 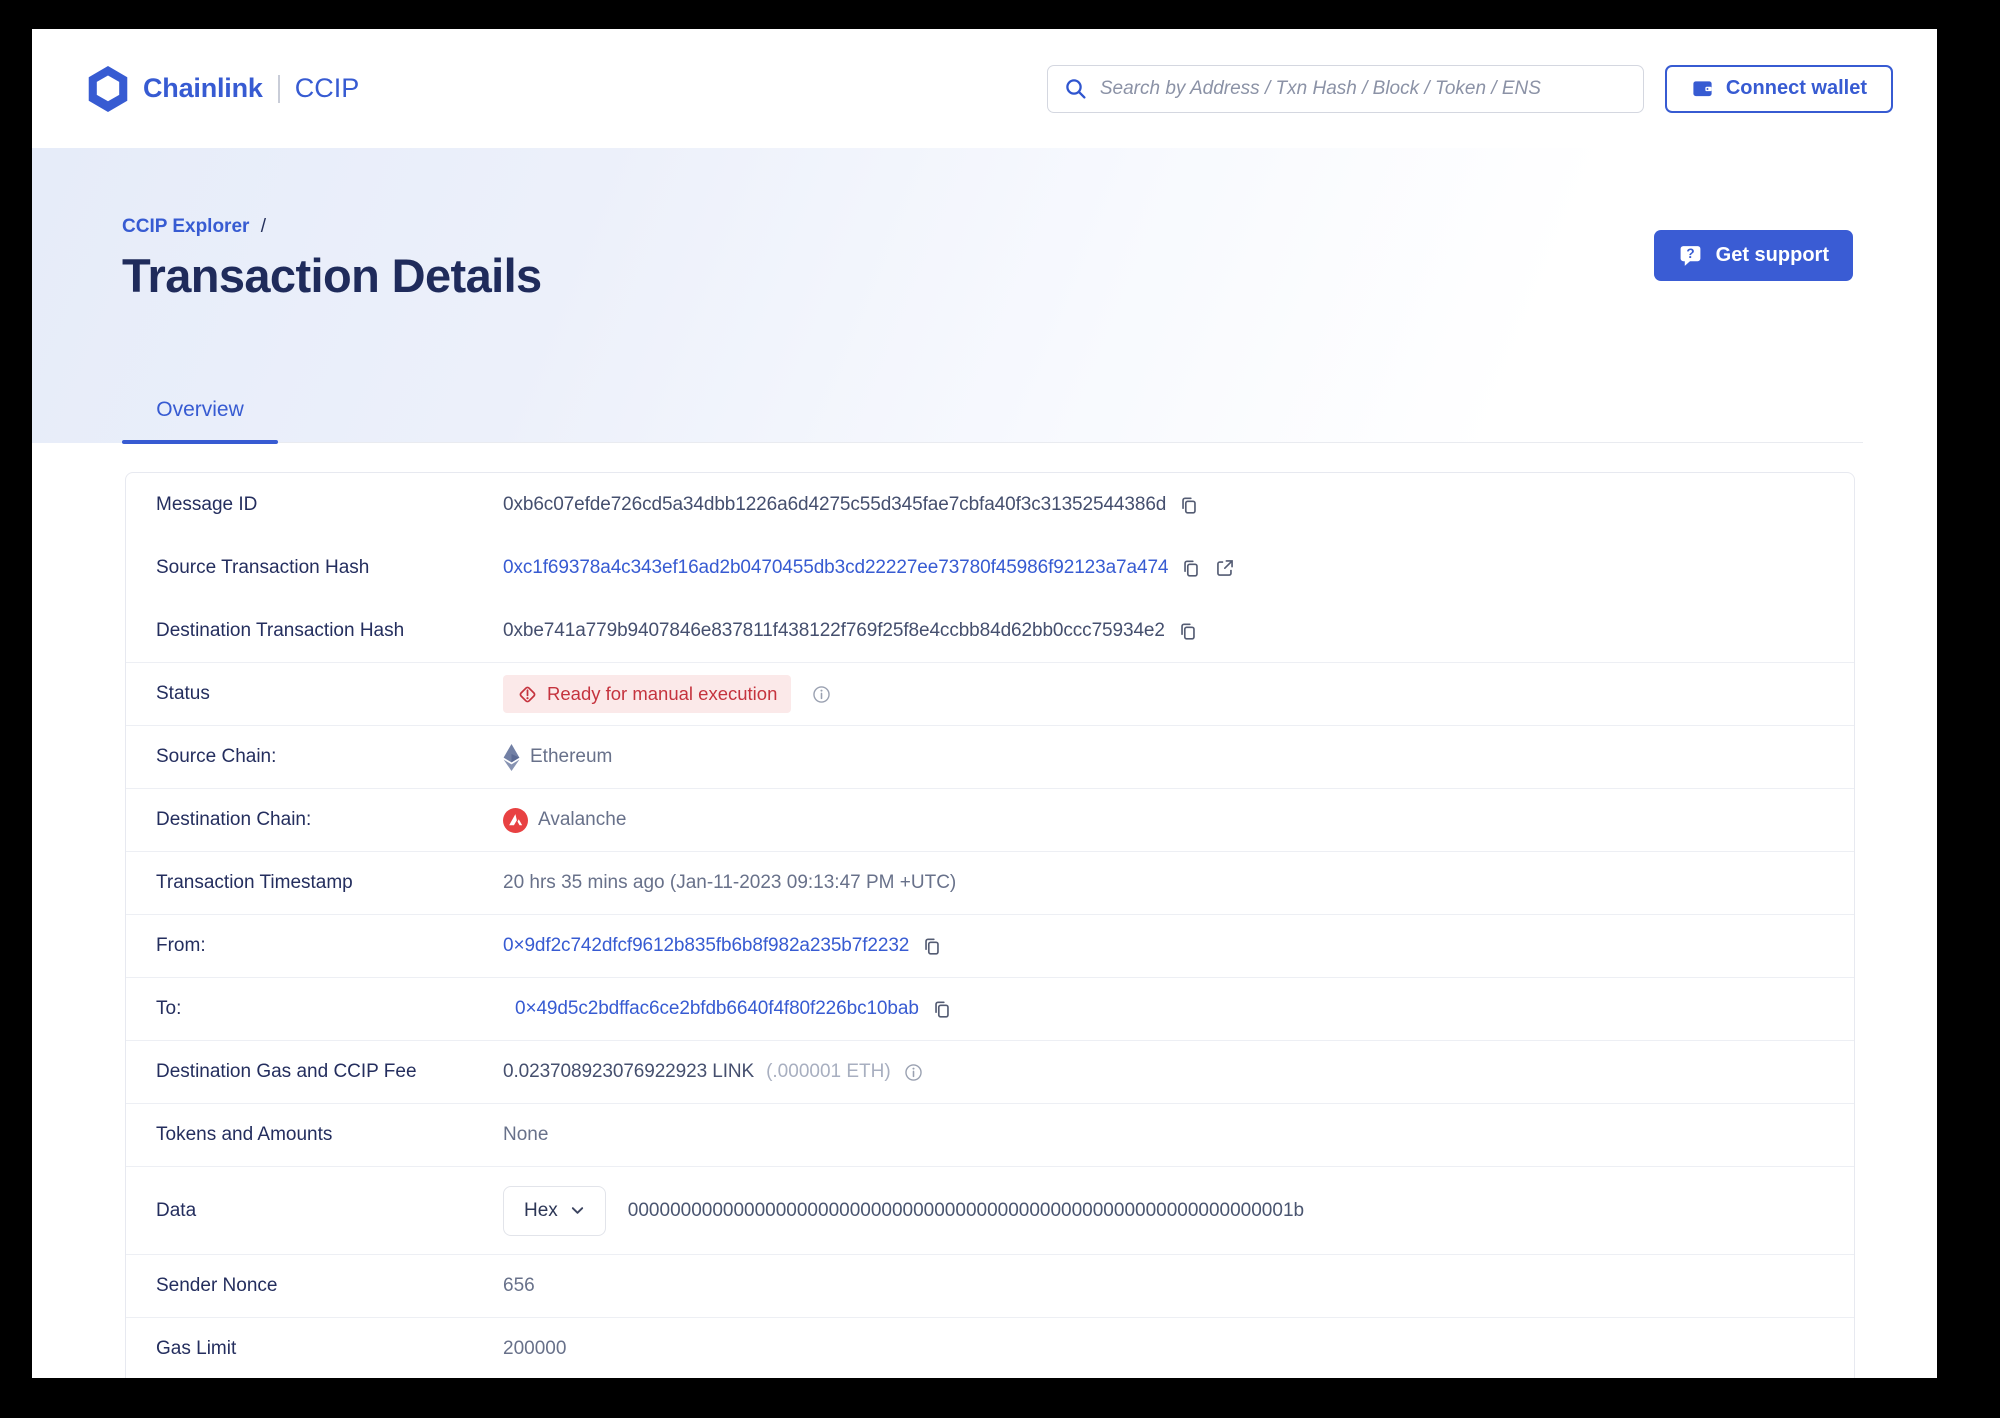 What do you see at coordinates (203, 88) in the screenshot?
I see `brand-name: Chainlink` at bounding box center [203, 88].